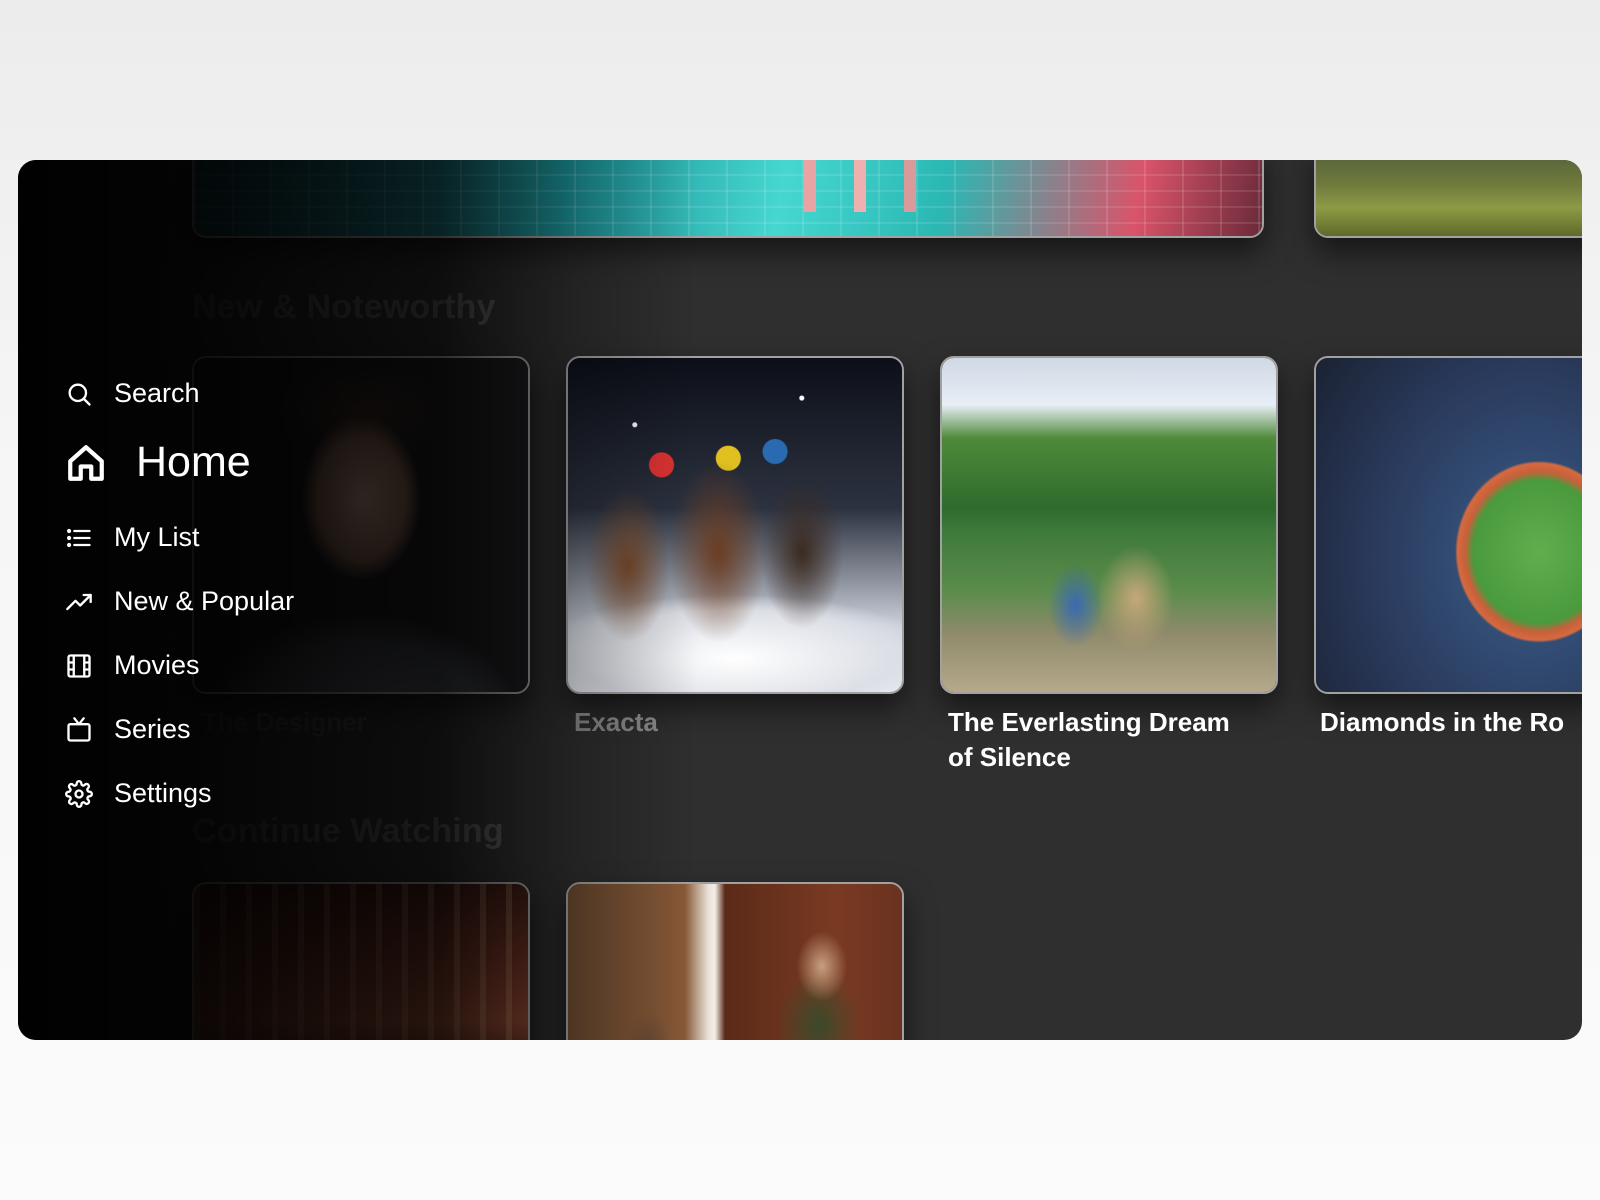 The image size is (1600, 1200). What do you see at coordinates (1442, 722) in the screenshot?
I see `title-label: Diamonds in the Ro` at bounding box center [1442, 722].